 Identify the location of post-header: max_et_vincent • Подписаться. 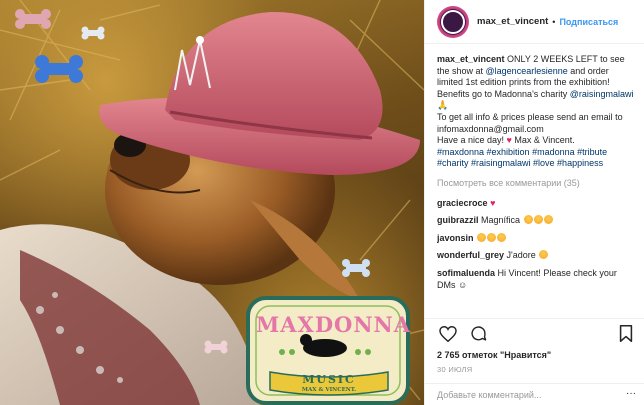
(534, 22).